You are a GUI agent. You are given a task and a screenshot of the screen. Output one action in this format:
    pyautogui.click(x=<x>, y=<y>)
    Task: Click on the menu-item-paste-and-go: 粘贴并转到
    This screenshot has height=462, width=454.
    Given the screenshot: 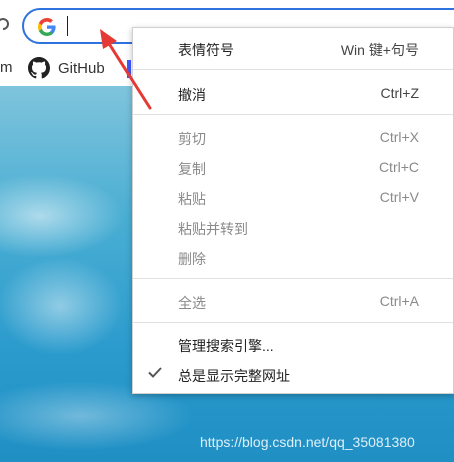 What is the action you would take?
    pyautogui.click(x=293, y=227)
    